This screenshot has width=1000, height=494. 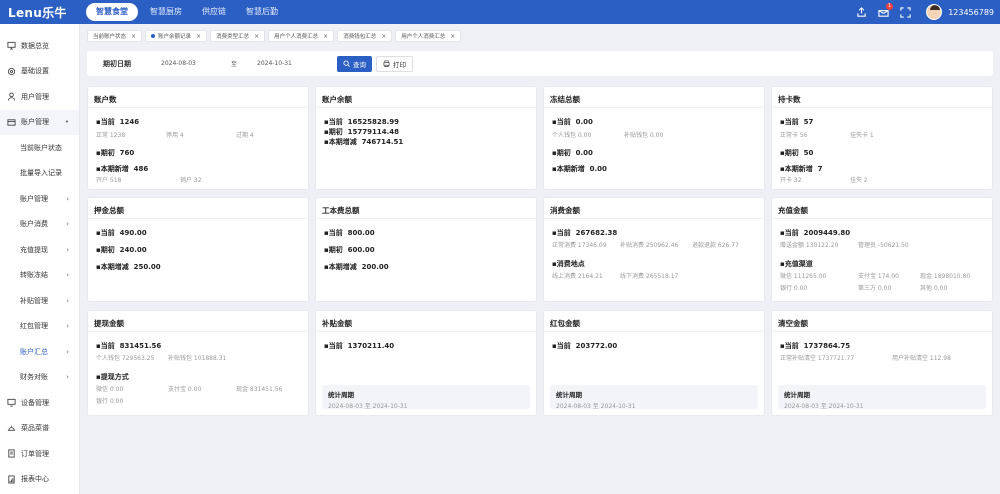 What do you see at coordinates (214, 12) in the screenshot?
I see `topnav-supply-chain: 供应链` at bounding box center [214, 12].